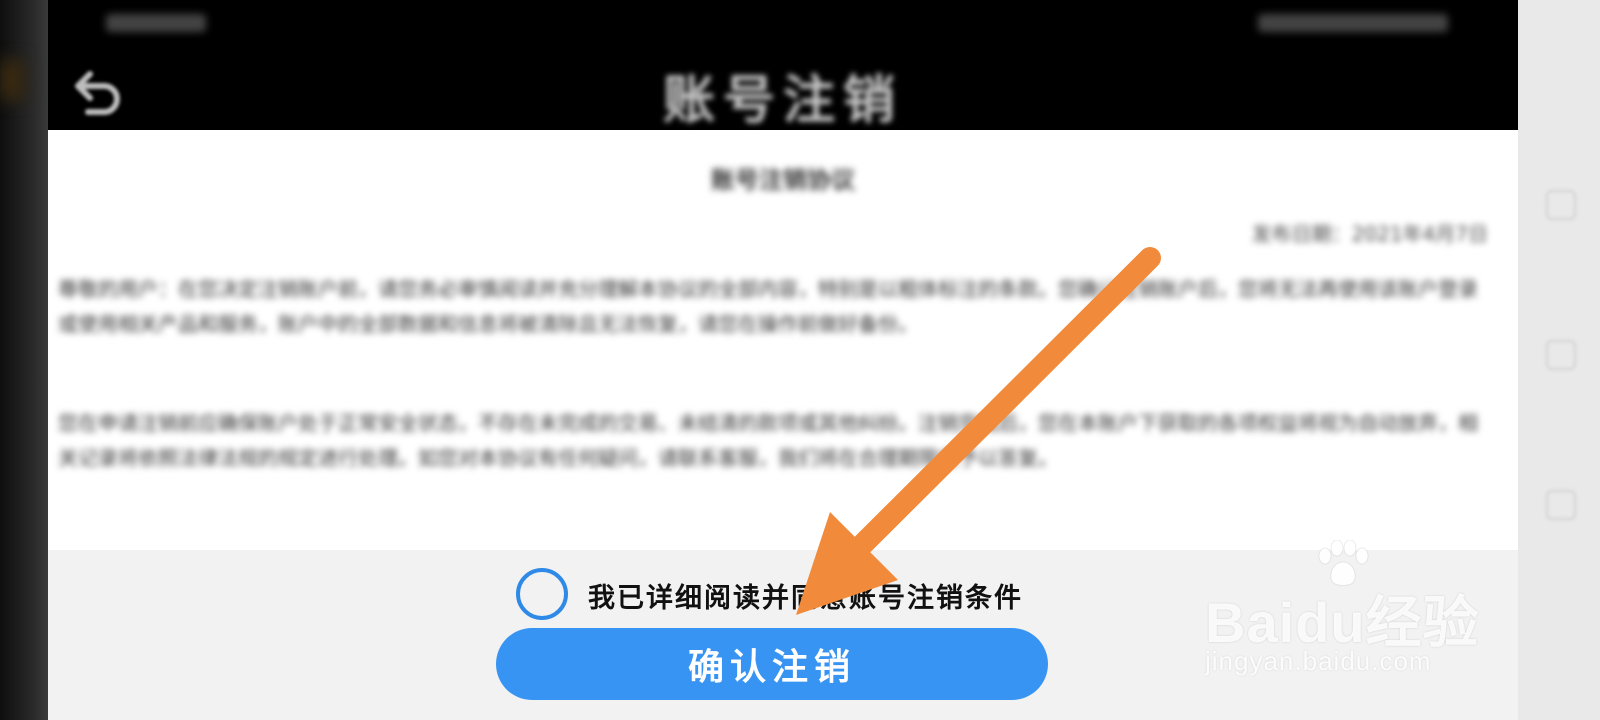 This screenshot has height=720, width=1600. I want to click on top-navigation-bar: 账号注销, so click(783, 90).